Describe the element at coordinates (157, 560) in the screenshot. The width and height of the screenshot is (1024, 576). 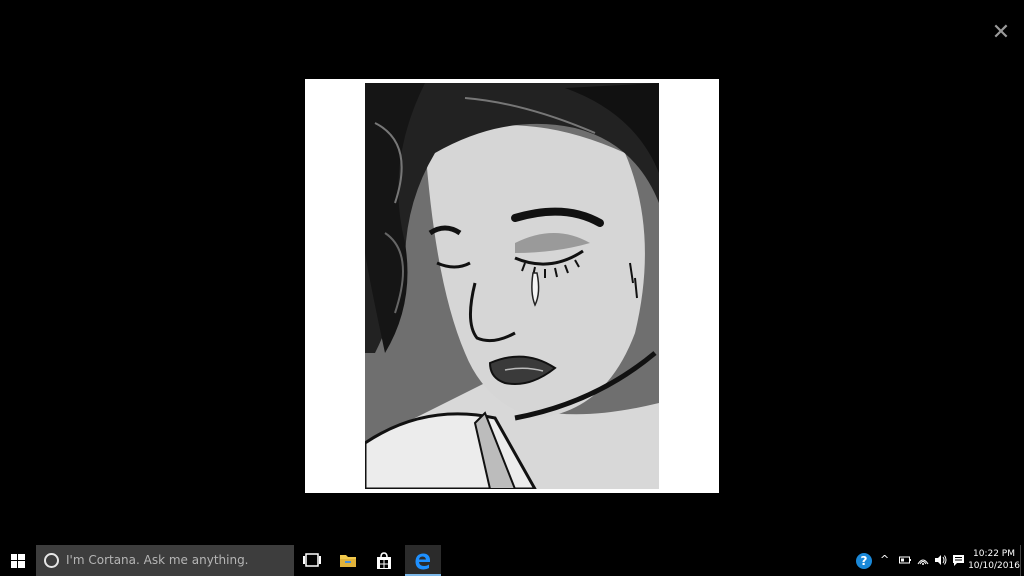
I see `search-placeholder: I'm Cortana. Ask me anything.` at that location.